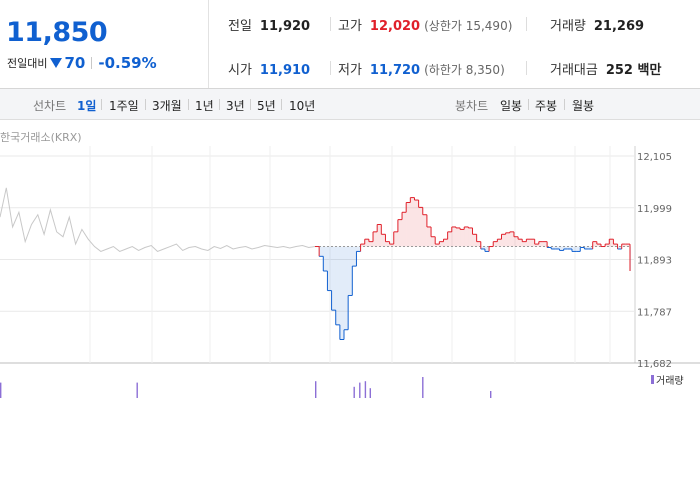  I want to click on stat-value: 252 백만, so click(633, 70).